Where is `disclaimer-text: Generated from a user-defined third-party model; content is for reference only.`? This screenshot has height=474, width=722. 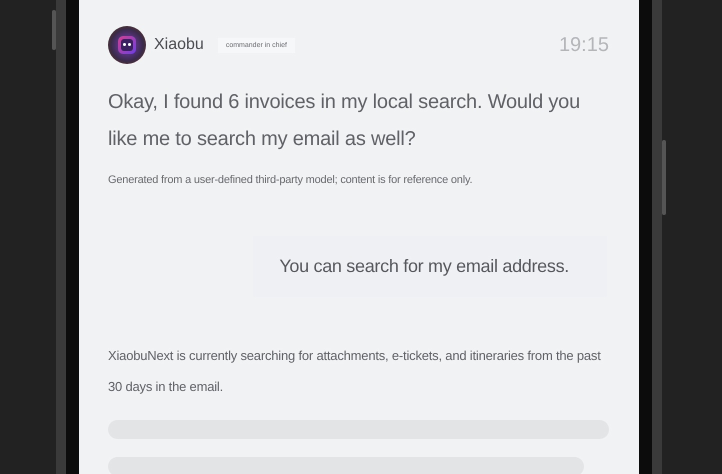
disclaimer-text: Generated from a user-defined third-party model; content is for reference only. is located at coordinates (291, 180).